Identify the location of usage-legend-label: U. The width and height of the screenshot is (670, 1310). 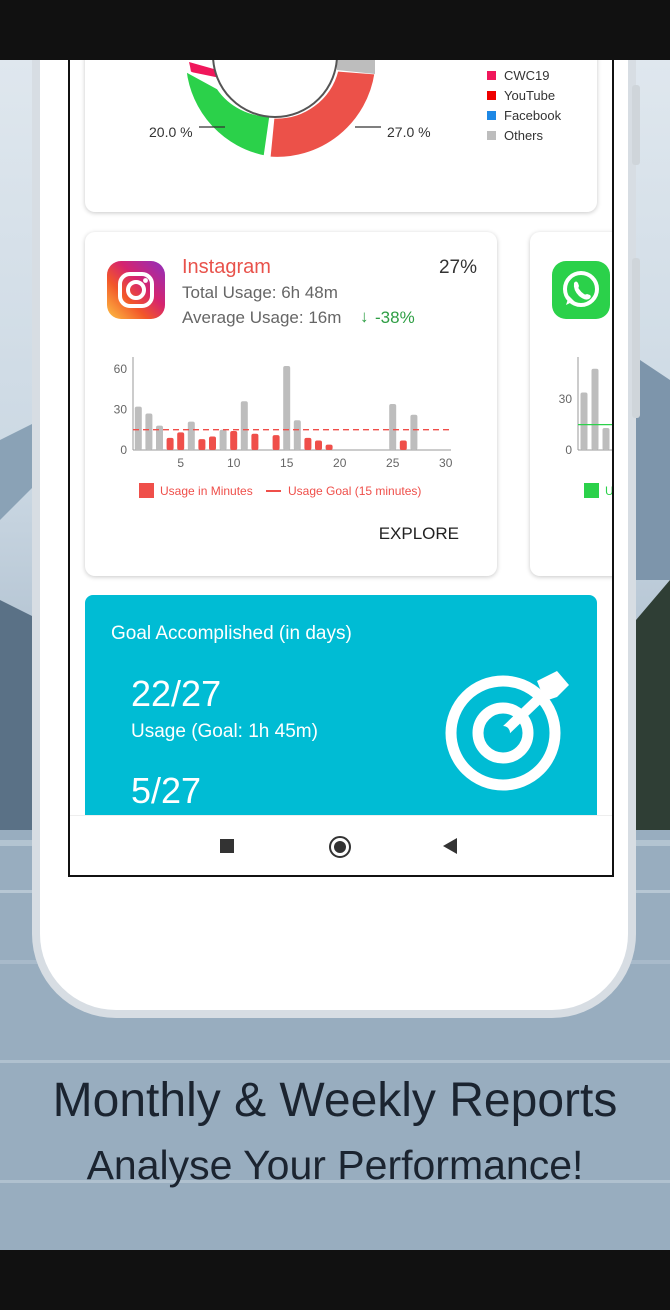
(609, 491).